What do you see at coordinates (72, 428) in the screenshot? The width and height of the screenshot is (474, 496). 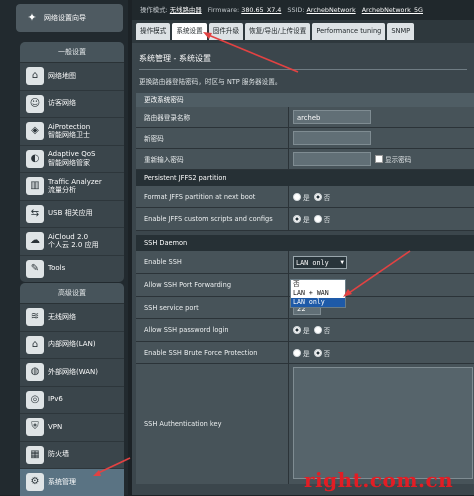 I see `sidebar-item-vpn: ⛨ VPN` at bounding box center [72, 428].